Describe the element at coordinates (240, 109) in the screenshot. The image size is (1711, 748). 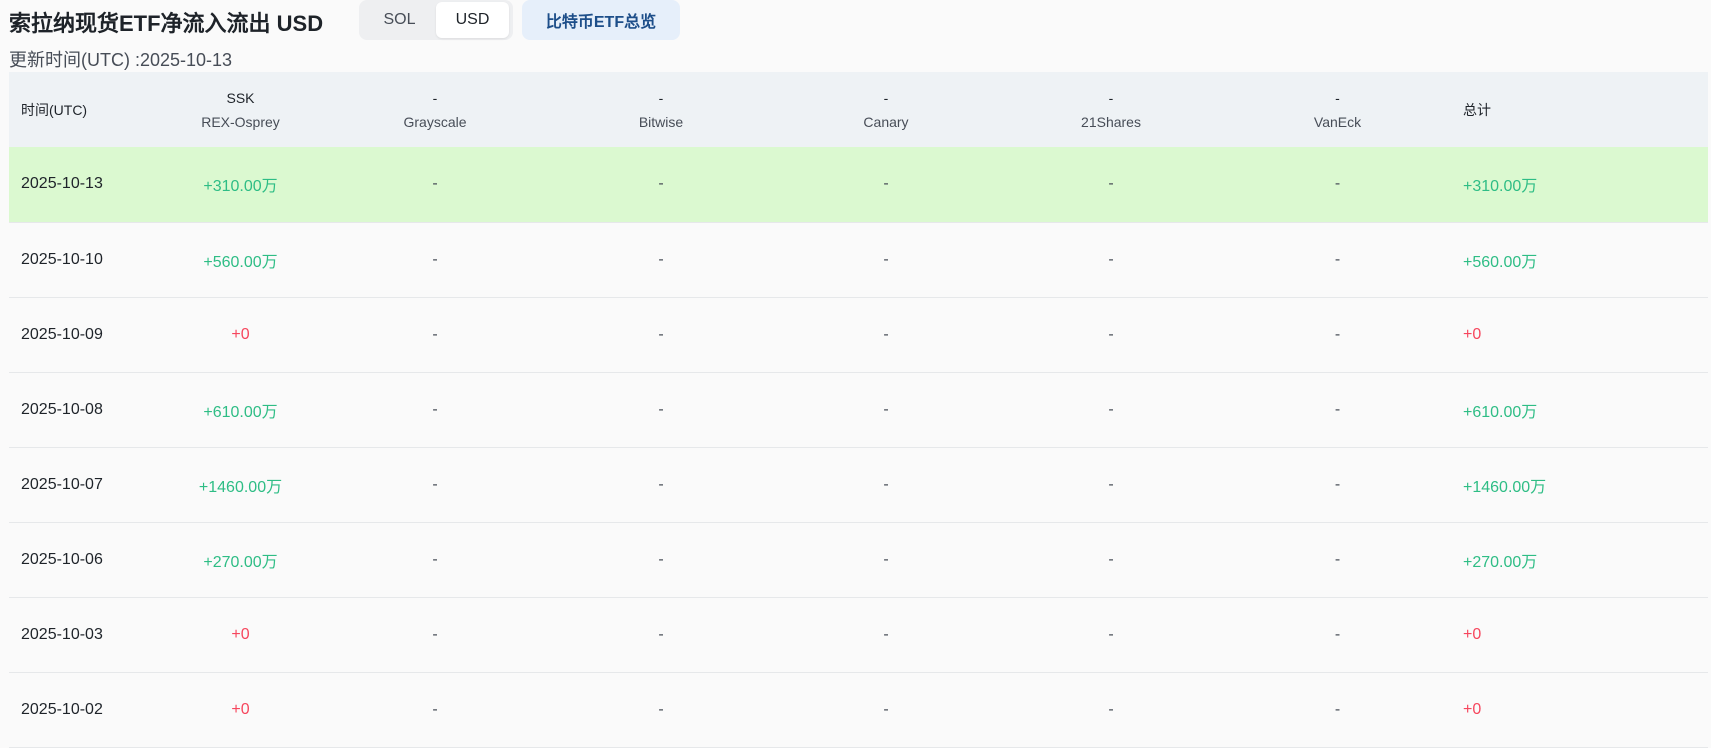
I see `header-etf: SSK REX-Osprey` at that location.